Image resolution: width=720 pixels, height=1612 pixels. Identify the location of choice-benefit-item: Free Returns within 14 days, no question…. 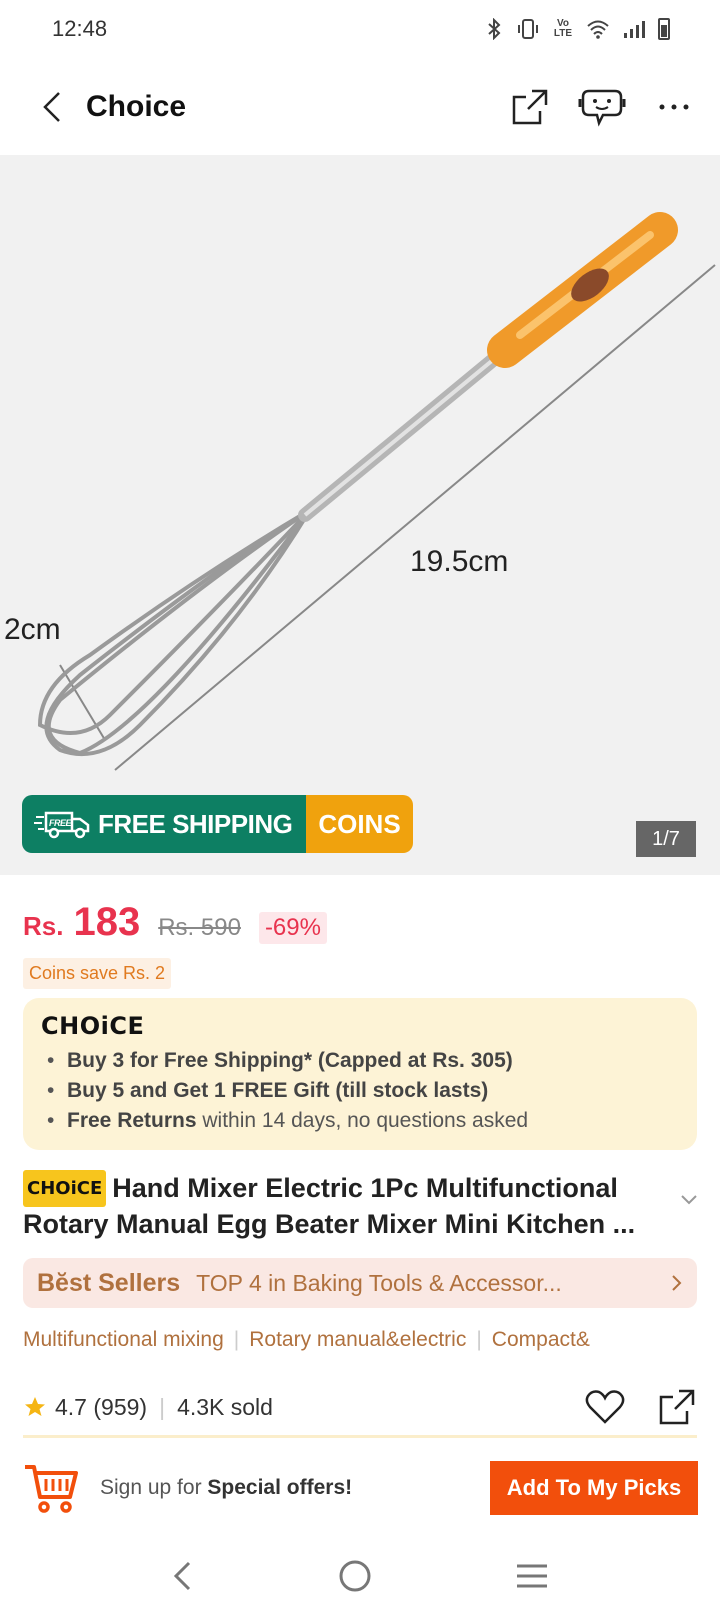
(360, 1121).